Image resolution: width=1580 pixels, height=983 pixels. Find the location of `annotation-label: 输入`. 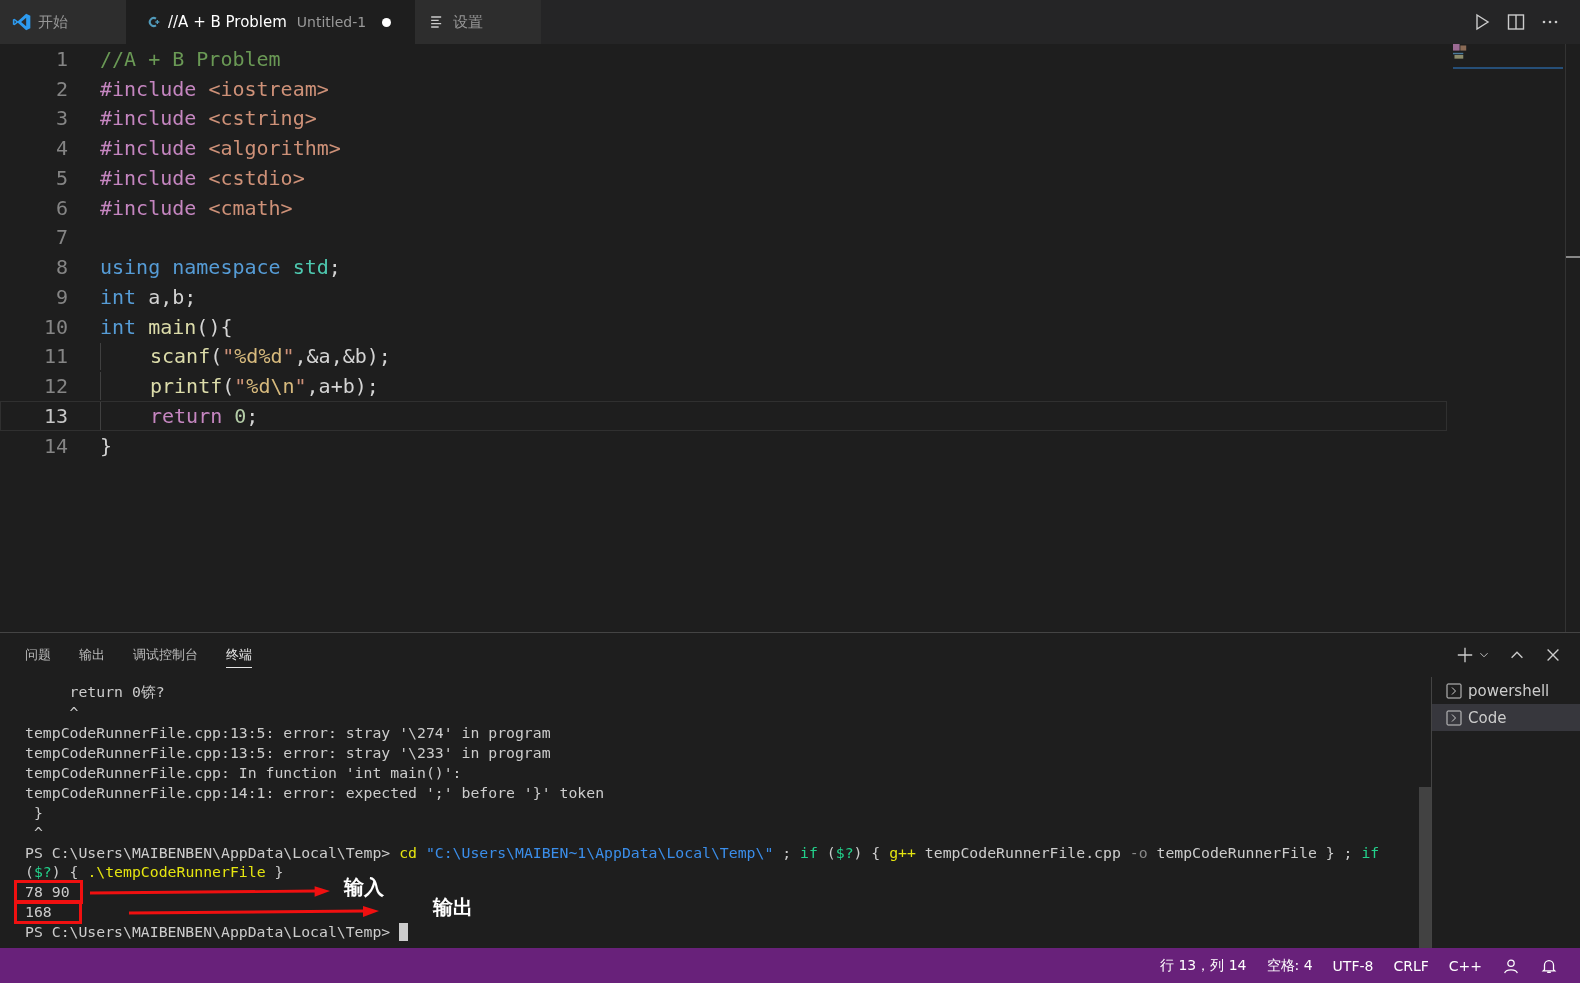

annotation-label: 输入 is located at coordinates (363, 888).